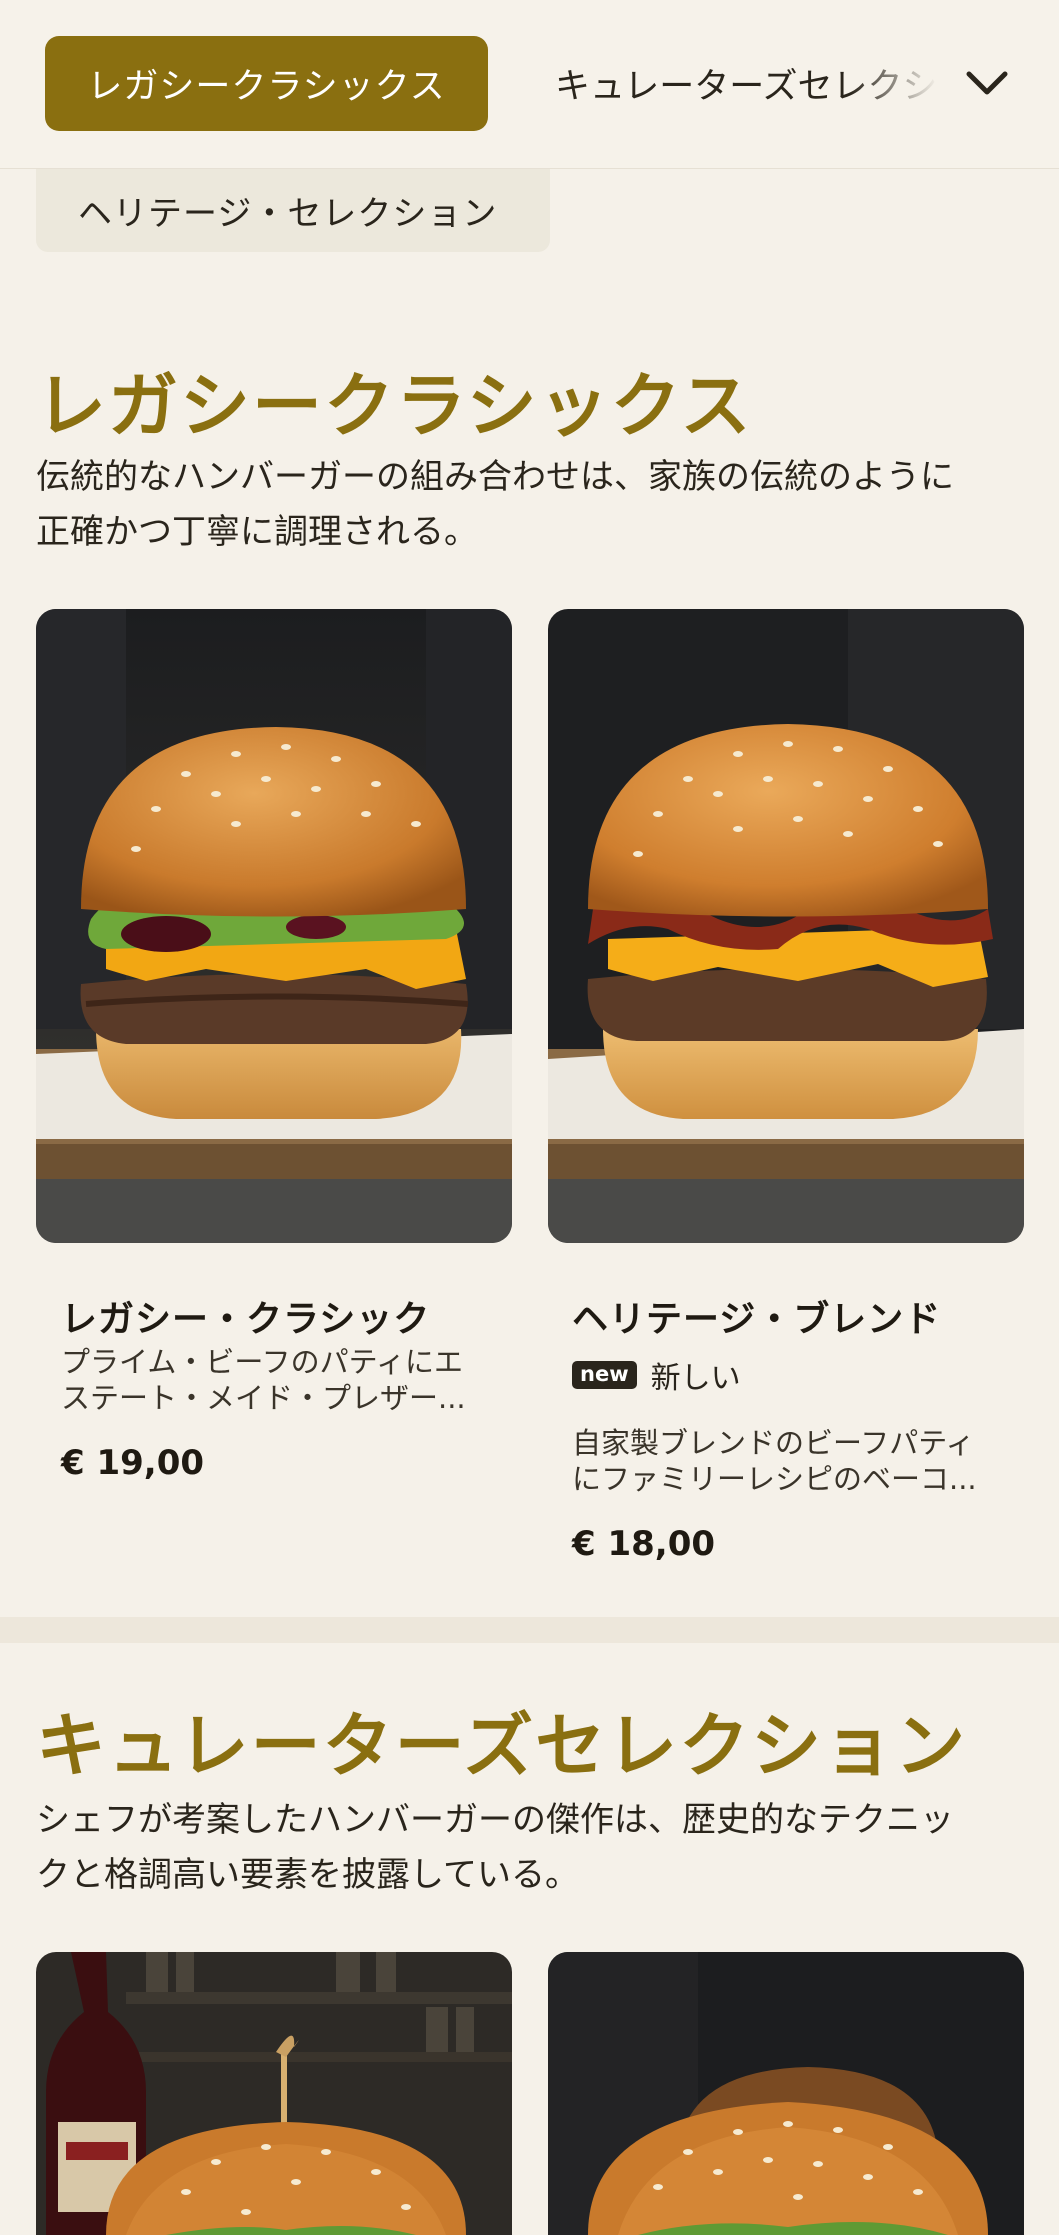 The height and width of the screenshot is (2235, 1059). I want to click on section-desc-line: クと格調高い要素を披露している。, so click(307, 1875).